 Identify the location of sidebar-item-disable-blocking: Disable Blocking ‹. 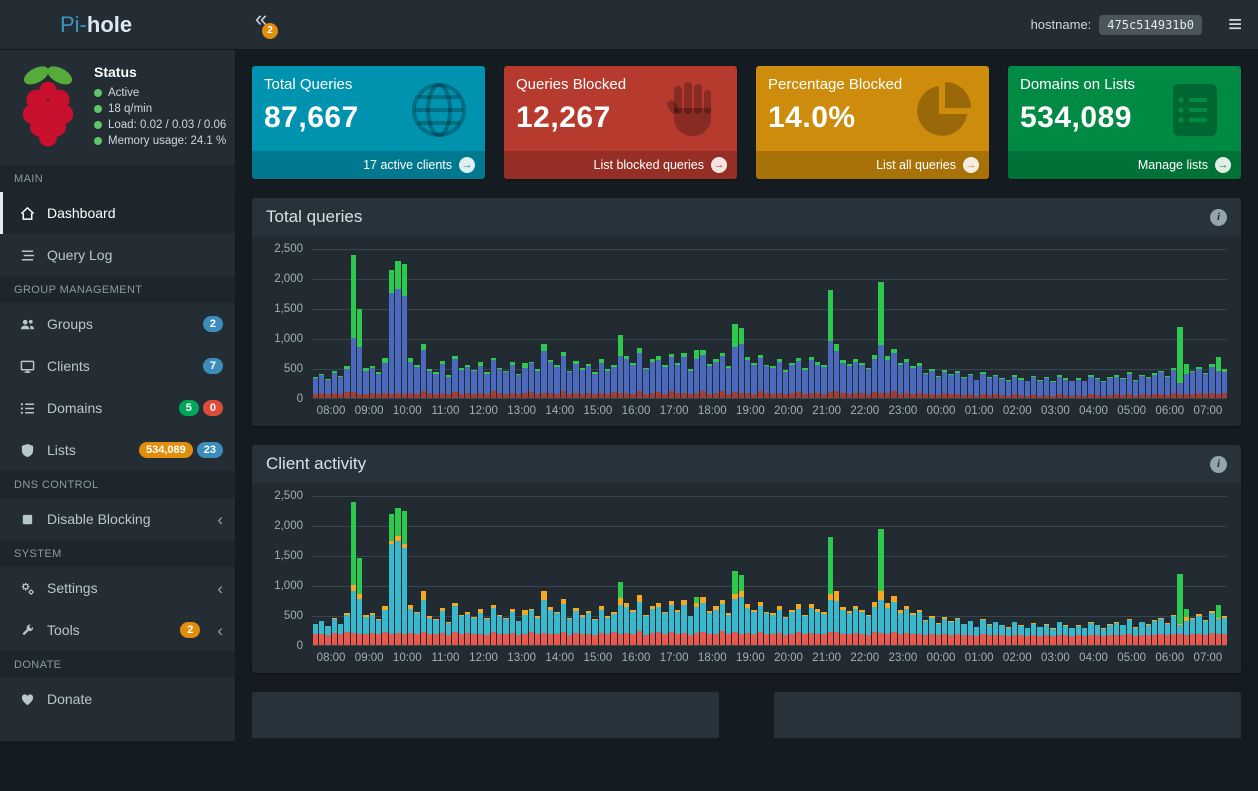
(117, 519).